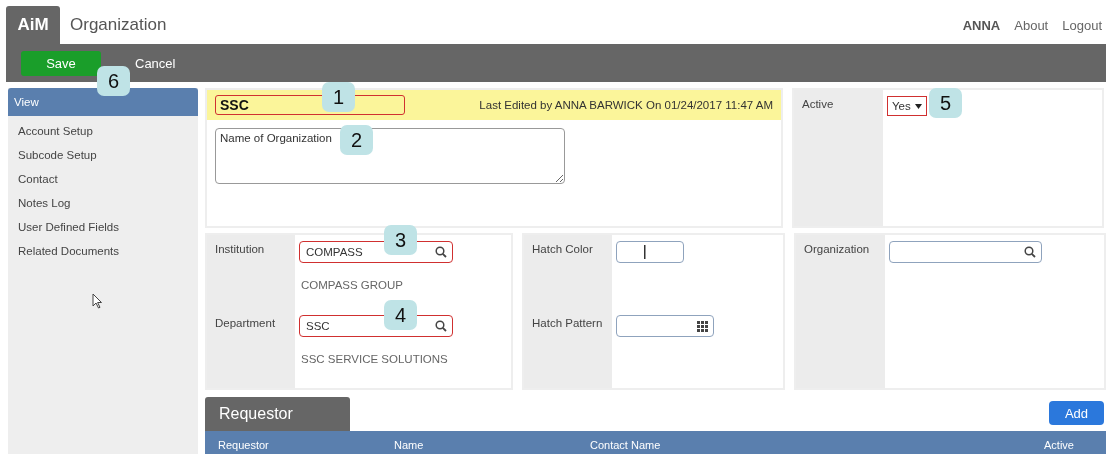 The image size is (1106, 454). I want to click on callout-badge: 5, so click(945, 103).